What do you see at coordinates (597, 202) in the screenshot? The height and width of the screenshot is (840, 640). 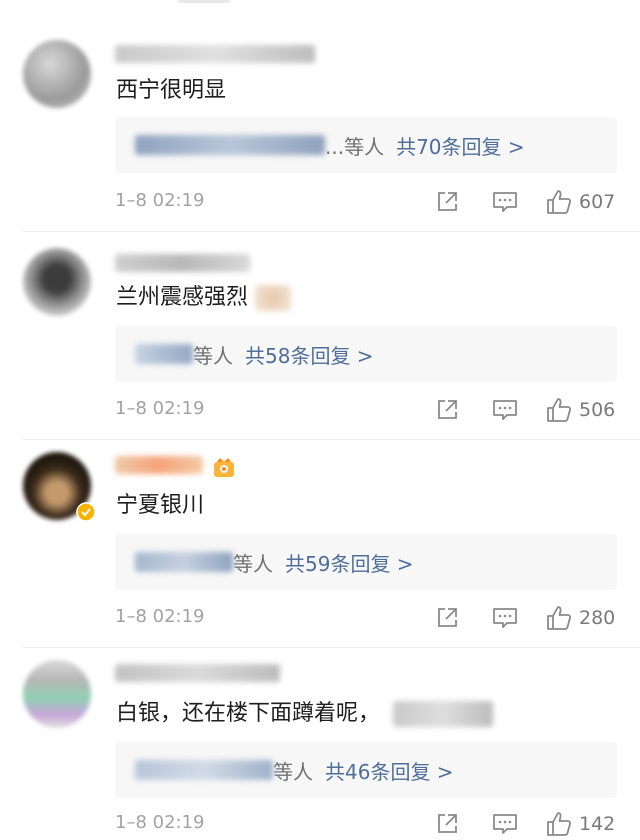 I see `like-count: 607` at bounding box center [597, 202].